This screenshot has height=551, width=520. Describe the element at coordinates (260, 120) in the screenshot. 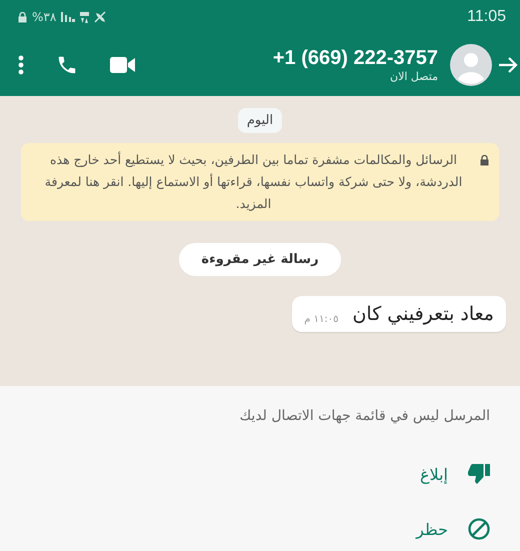

I see `date-chip: اليوم` at that location.